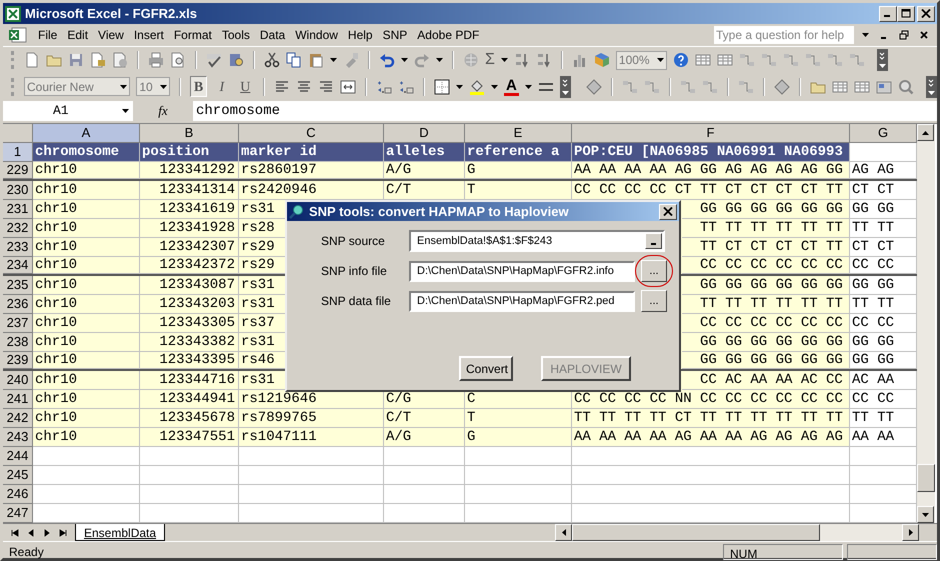 This screenshot has height=561, width=940. What do you see at coordinates (311, 418) in the screenshot?
I see `table-cell: rs7899765` at bounding box center [311, 418].